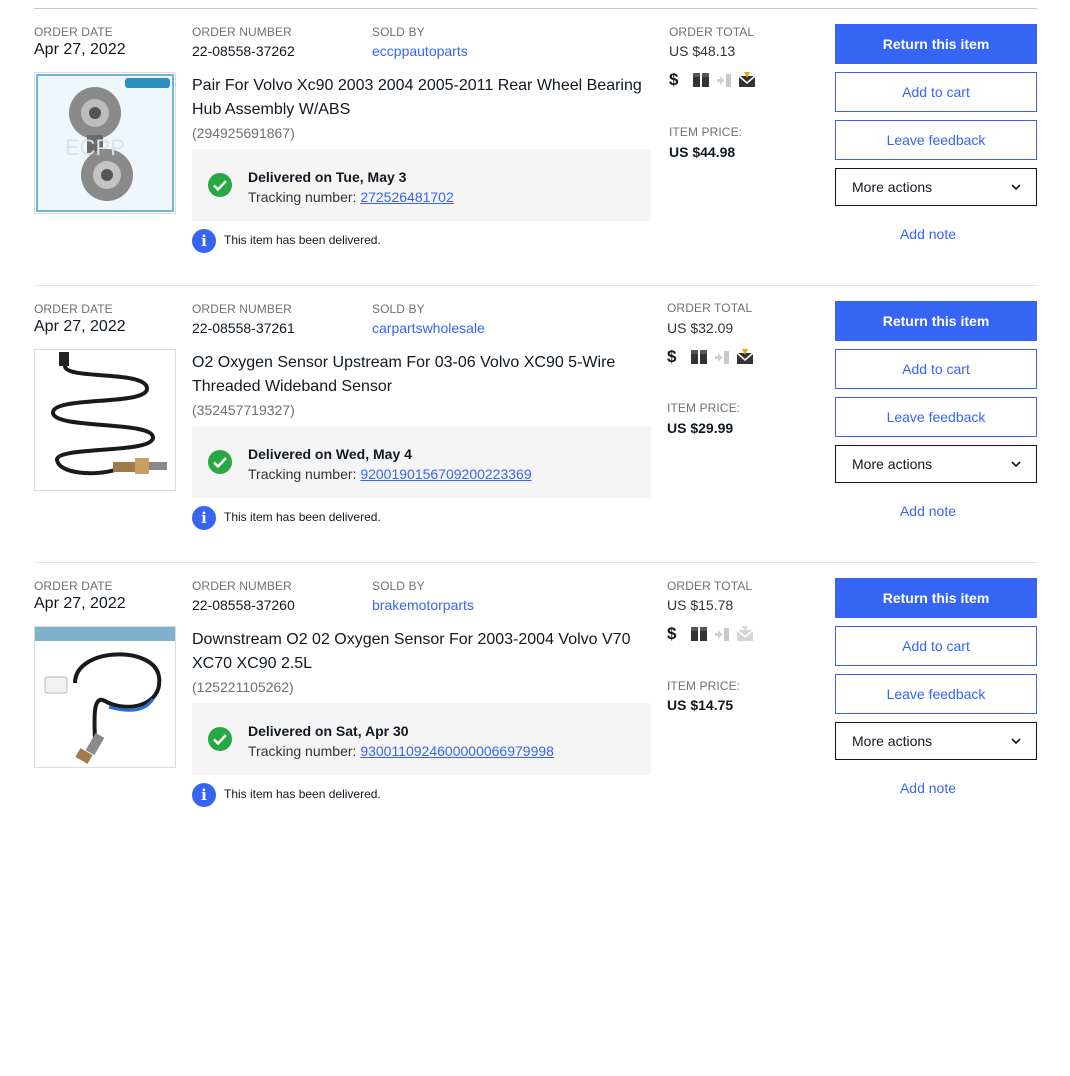 The width and height of the screenshot is (1070, 1076). I want to click on order-total: US $15.78, so click(700, 605).